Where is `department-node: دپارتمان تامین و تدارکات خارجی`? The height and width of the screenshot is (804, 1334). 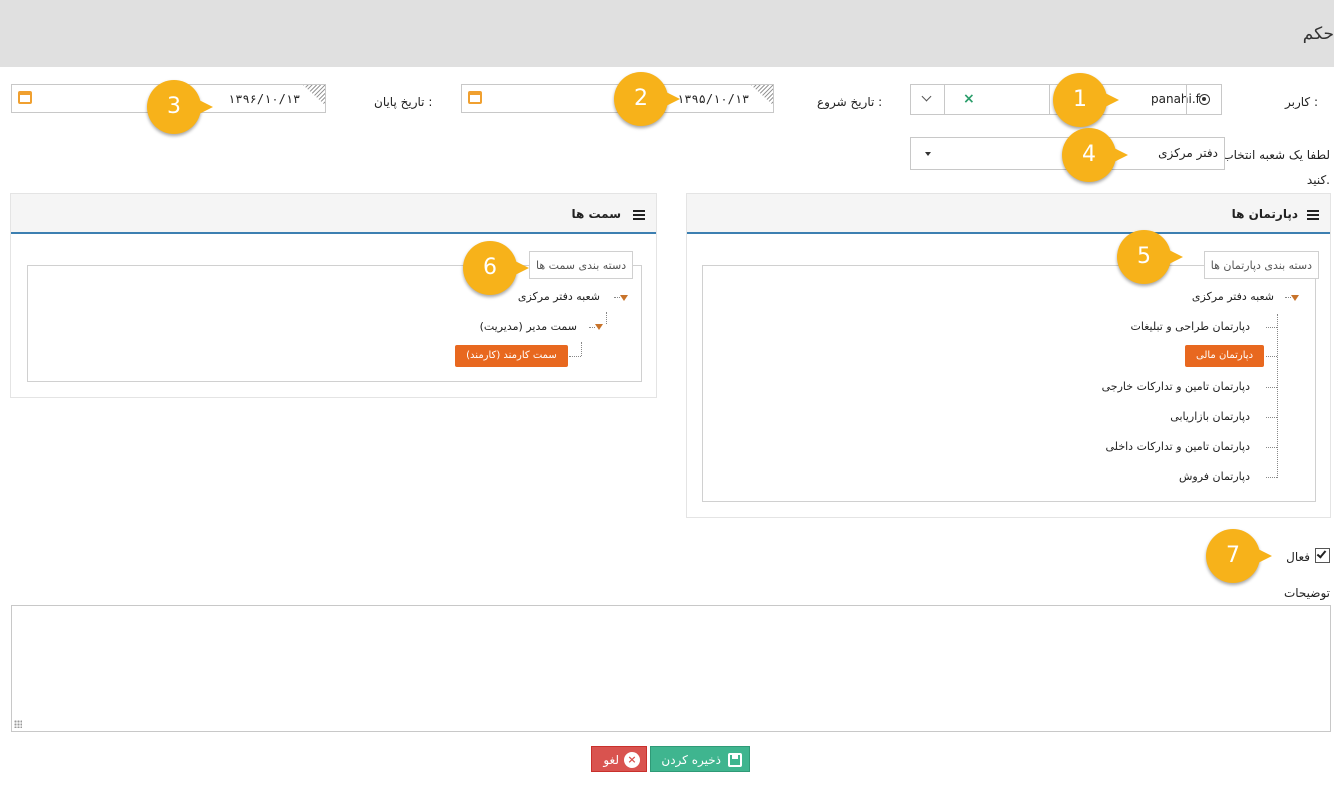 department-node: دپارتمان تامین و تدارکات خارجی is located at coordinates (1176, 386).